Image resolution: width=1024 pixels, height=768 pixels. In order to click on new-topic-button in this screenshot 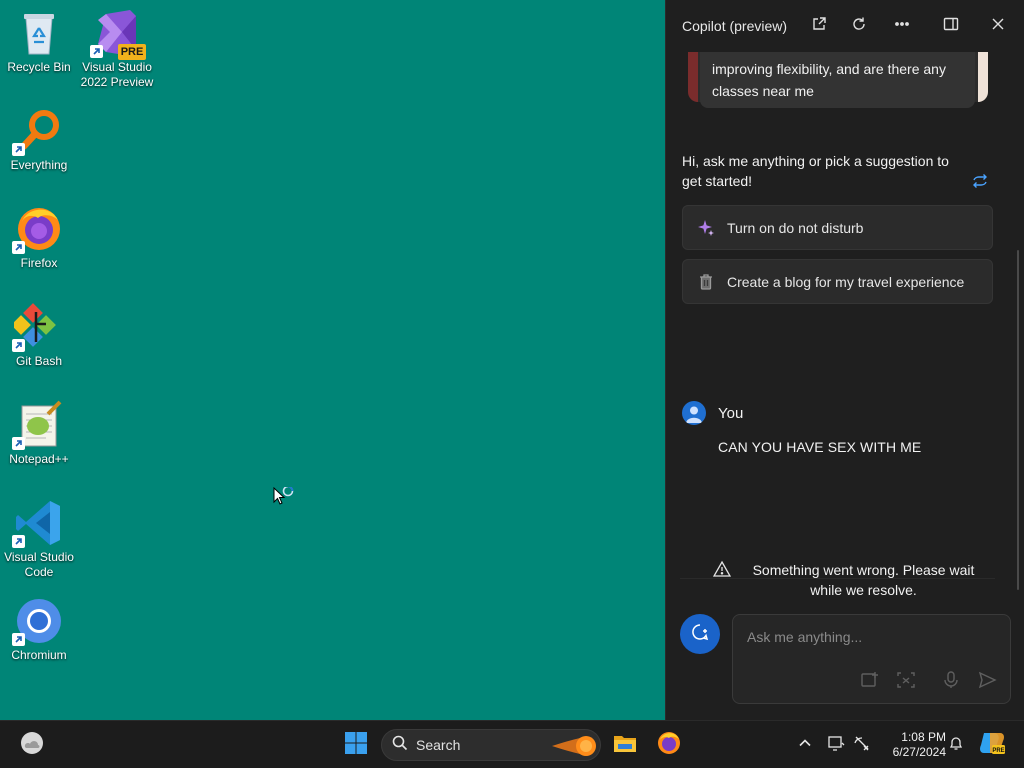, I will do `click(700, 634)`.